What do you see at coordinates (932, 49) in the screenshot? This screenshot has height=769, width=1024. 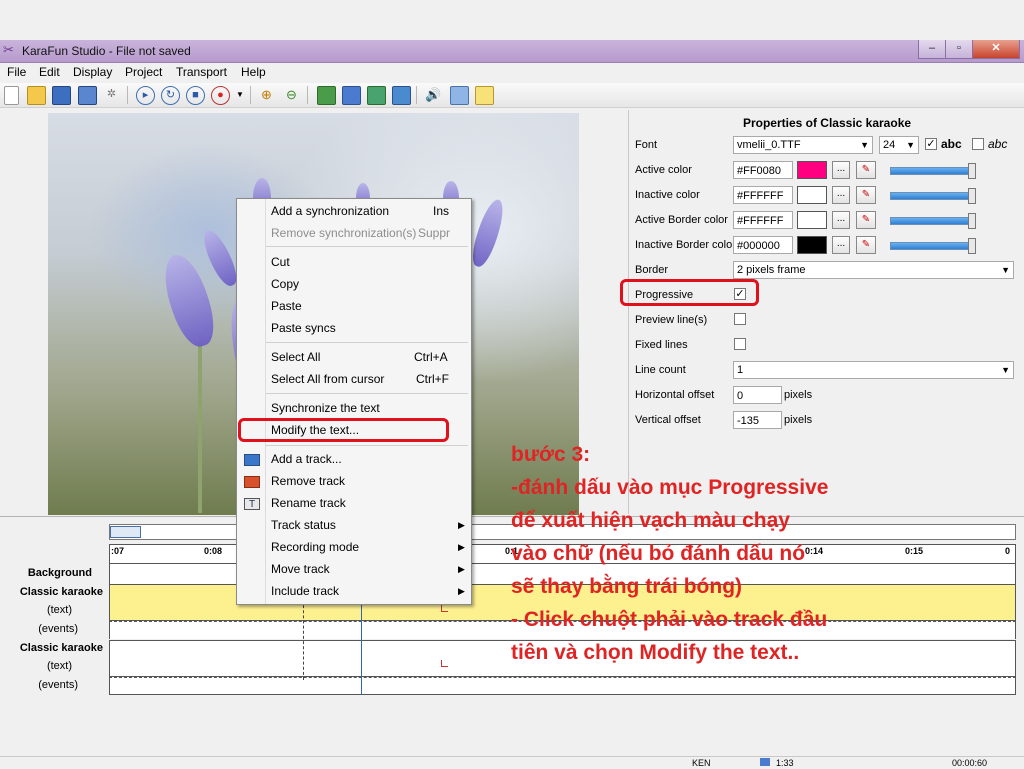 I see `minimize-button: –` at bounding box center [932, 49].